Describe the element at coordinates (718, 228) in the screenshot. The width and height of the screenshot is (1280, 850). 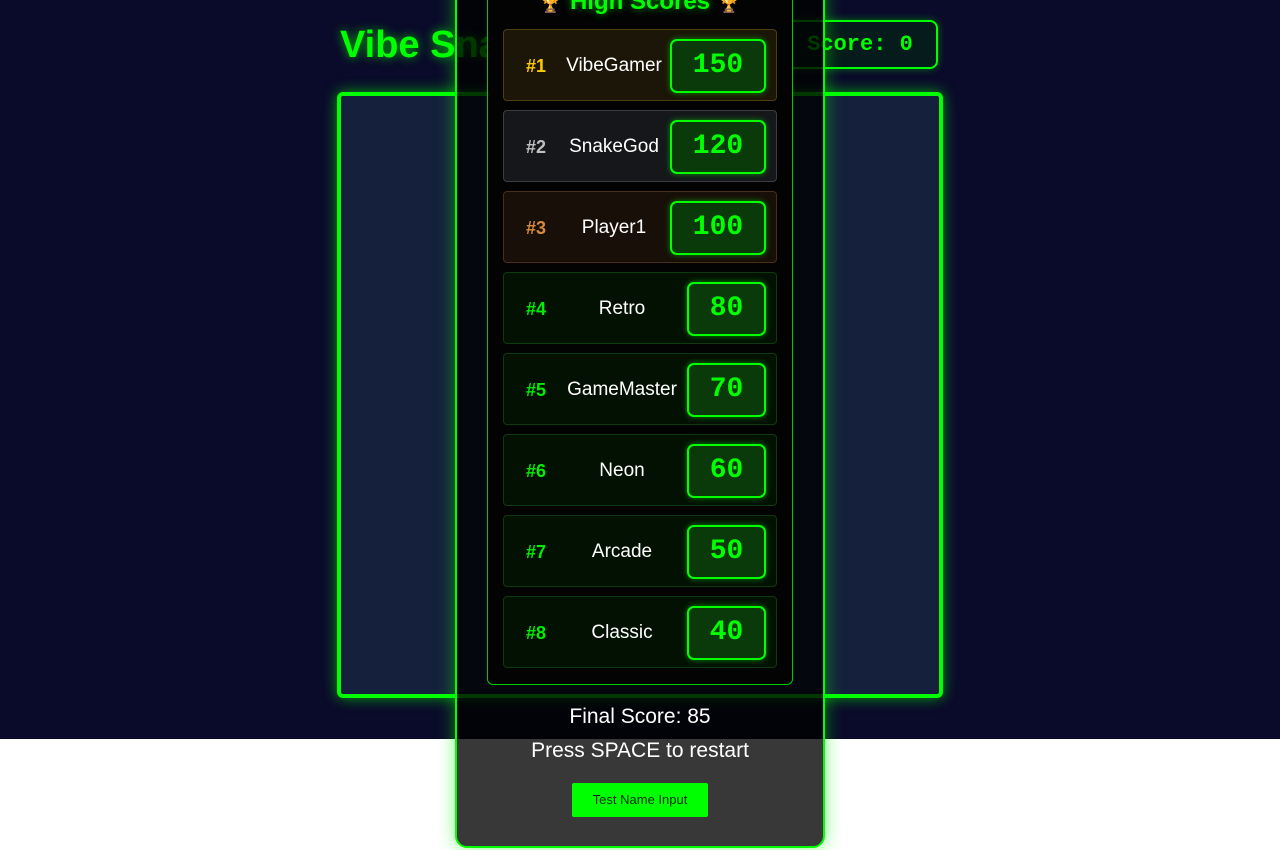
I see `score-badge: 100` at that location.